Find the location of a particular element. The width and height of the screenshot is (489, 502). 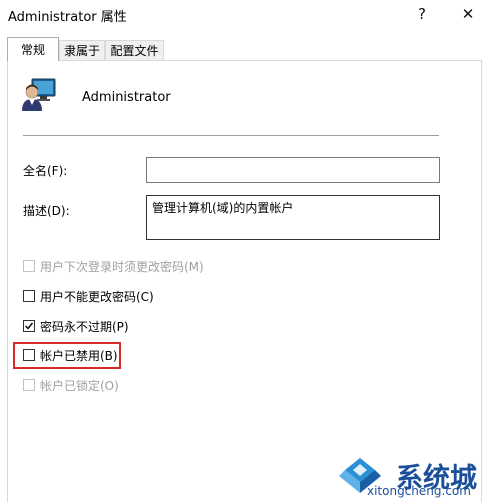

checkbox-label: 用户下次登录时须更改密码(M) is located at coordinates (122, 266).